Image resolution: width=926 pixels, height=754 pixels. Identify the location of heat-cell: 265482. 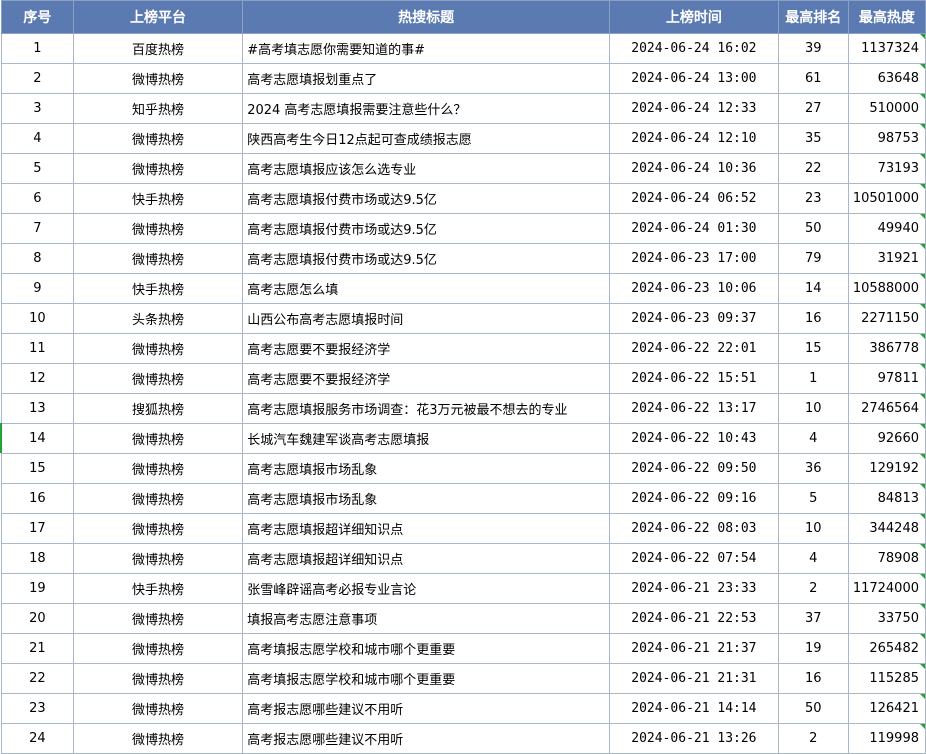
(886, 648).